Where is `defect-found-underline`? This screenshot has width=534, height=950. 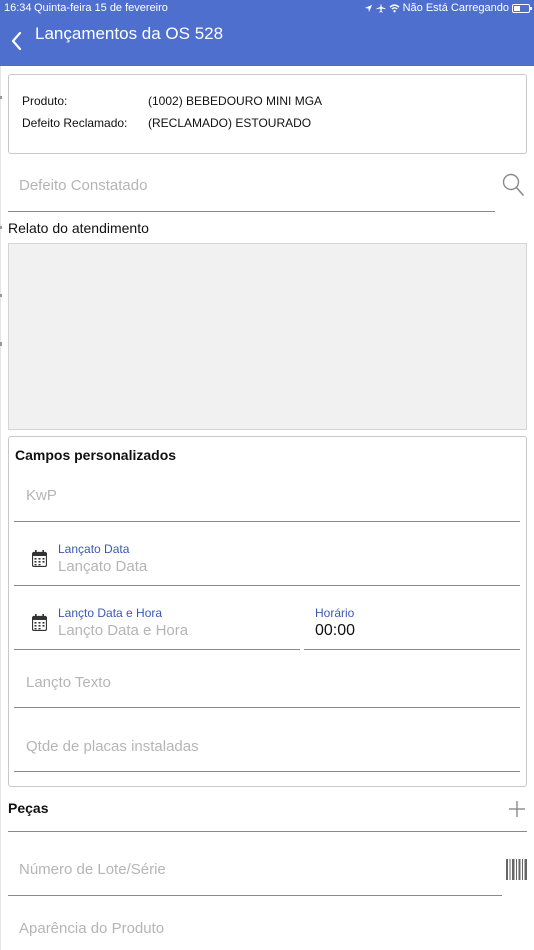 defect-found-underline is located at coordinates (251, 211).